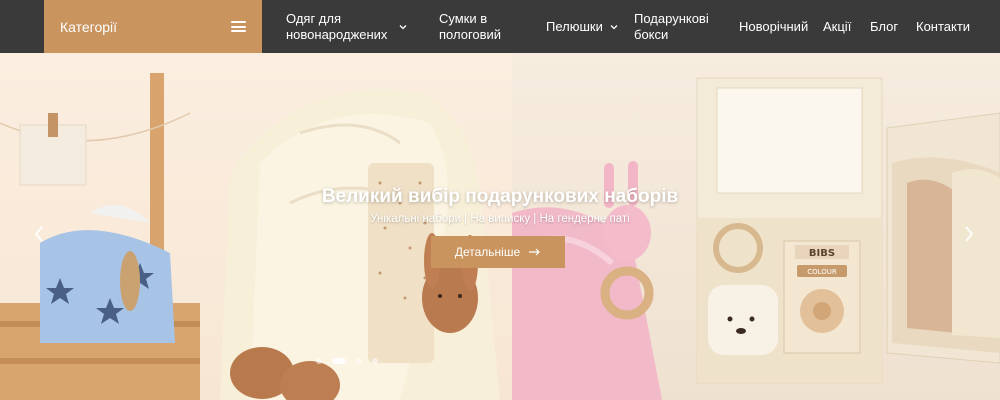  Describe the element at coordinates (153, 26) in the screenshot. I see `categories-menu-button: Категорії` at that location.